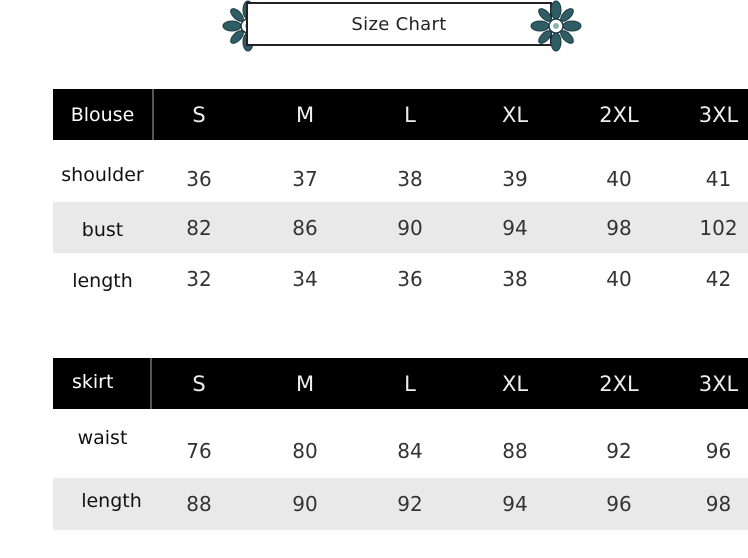  I want to click on skirt-table-name: skirt, so click(102, 383).